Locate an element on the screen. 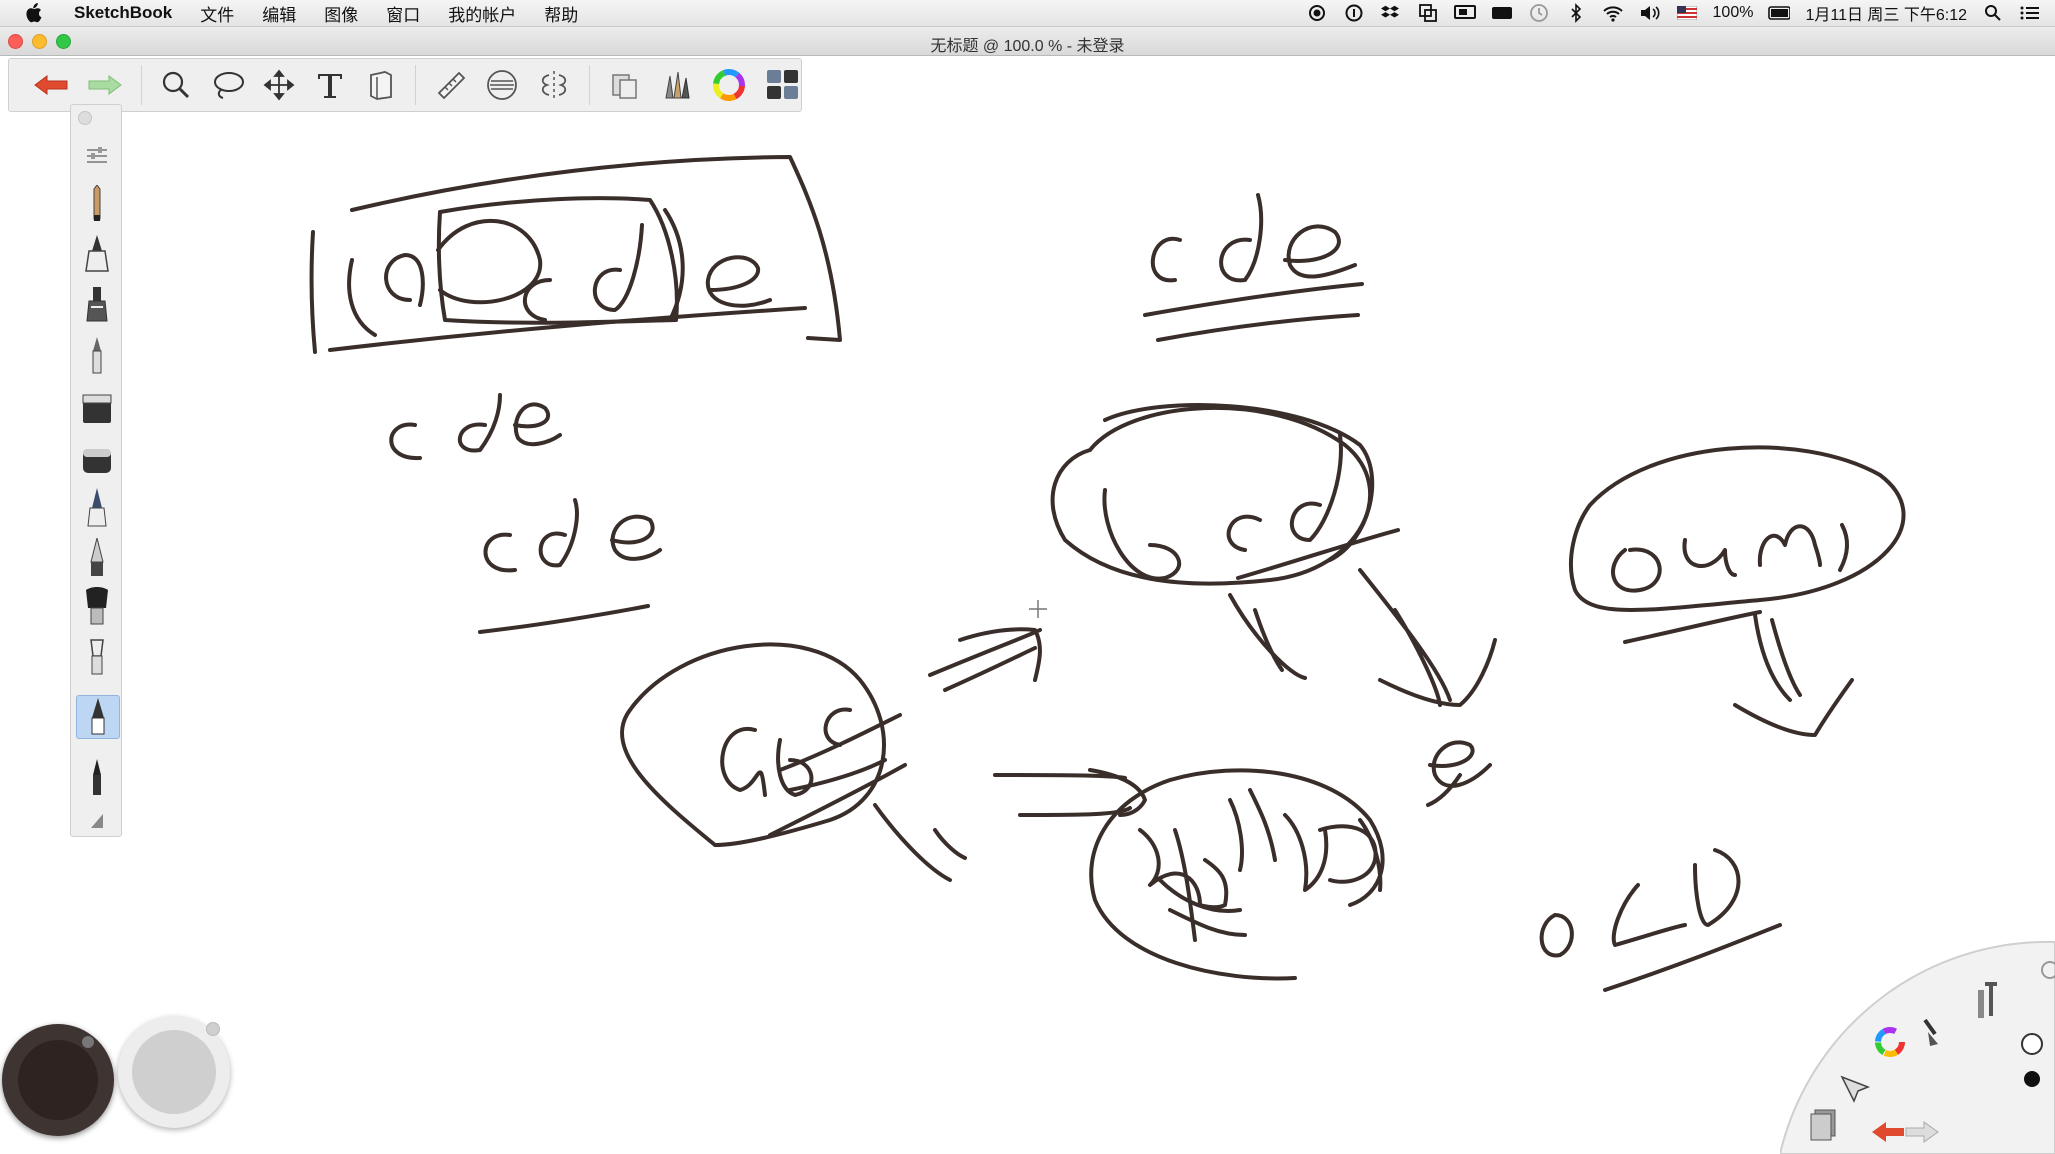 The image size is (2055, 1154). stroke-bcd-d is located at coordinates (1316, 487).